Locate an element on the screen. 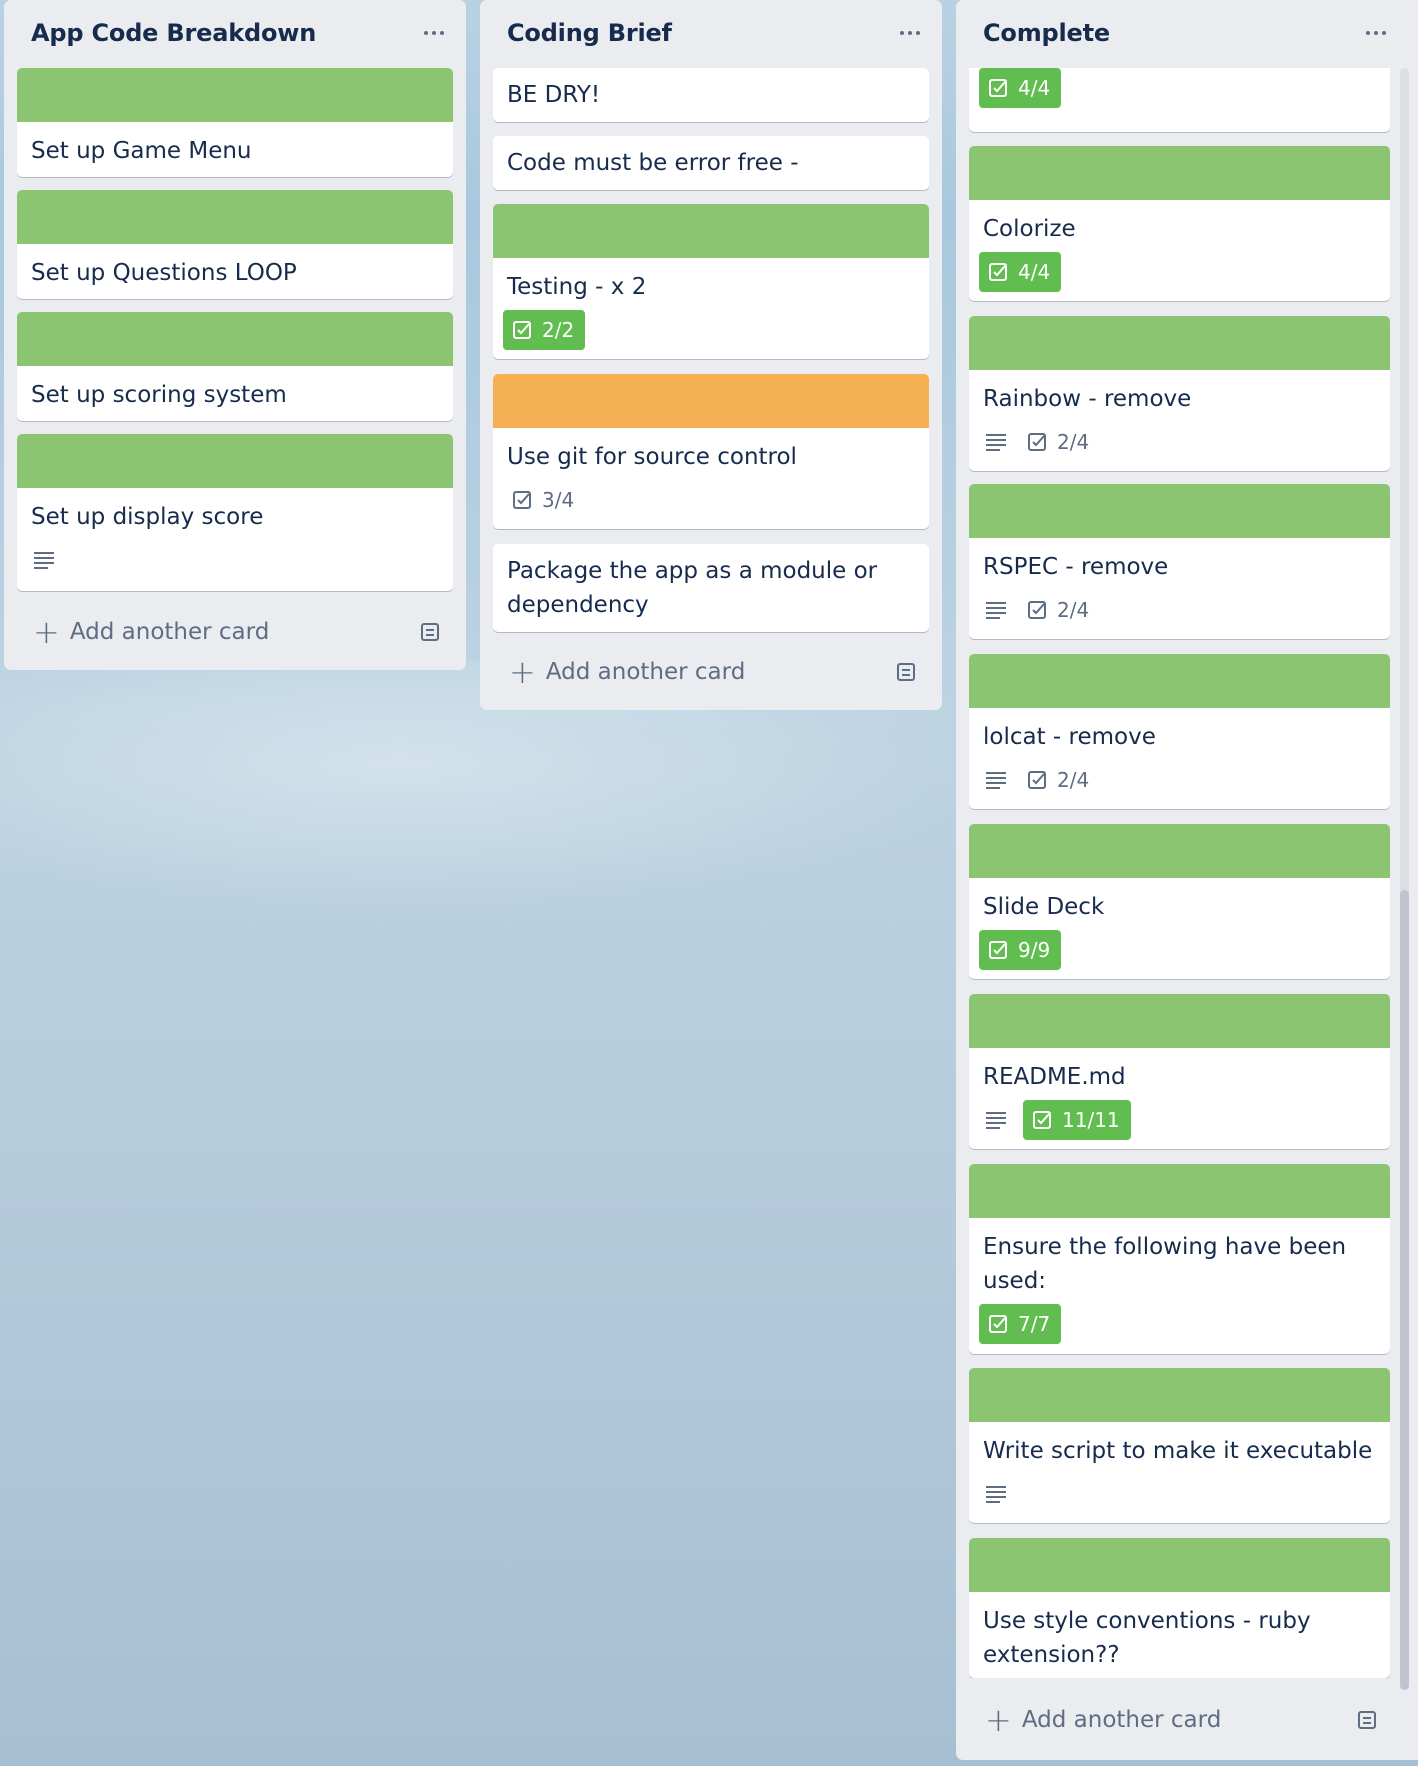 This screenshot has width=1418, height=1766. list-header: App Code Breakdown is located at coordinates (235, 34).